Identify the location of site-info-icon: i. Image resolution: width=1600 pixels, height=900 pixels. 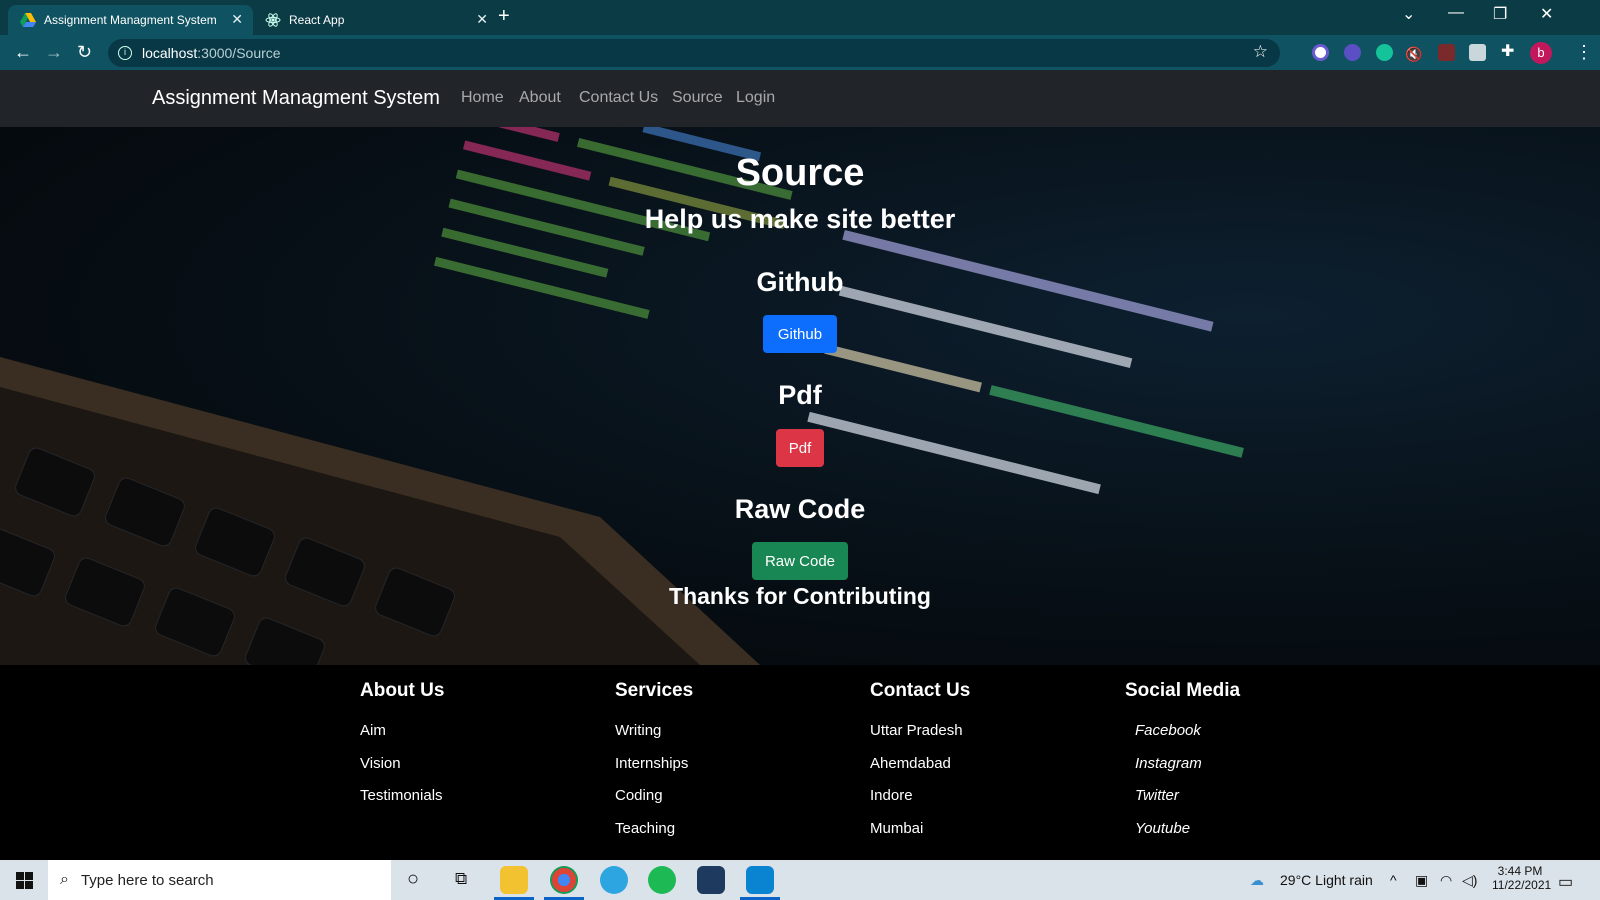
(125, 53).